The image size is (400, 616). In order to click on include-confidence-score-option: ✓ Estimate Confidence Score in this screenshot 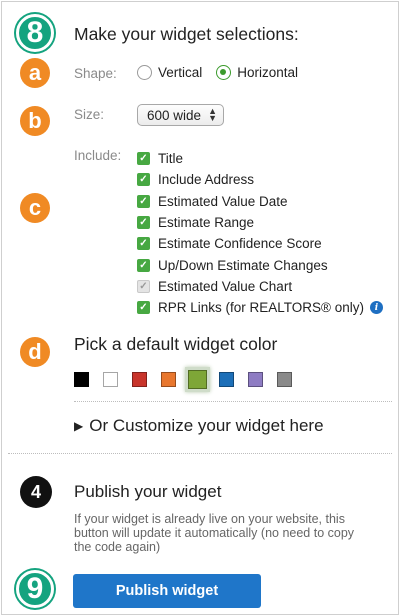, I will do `click(260, 243)`.